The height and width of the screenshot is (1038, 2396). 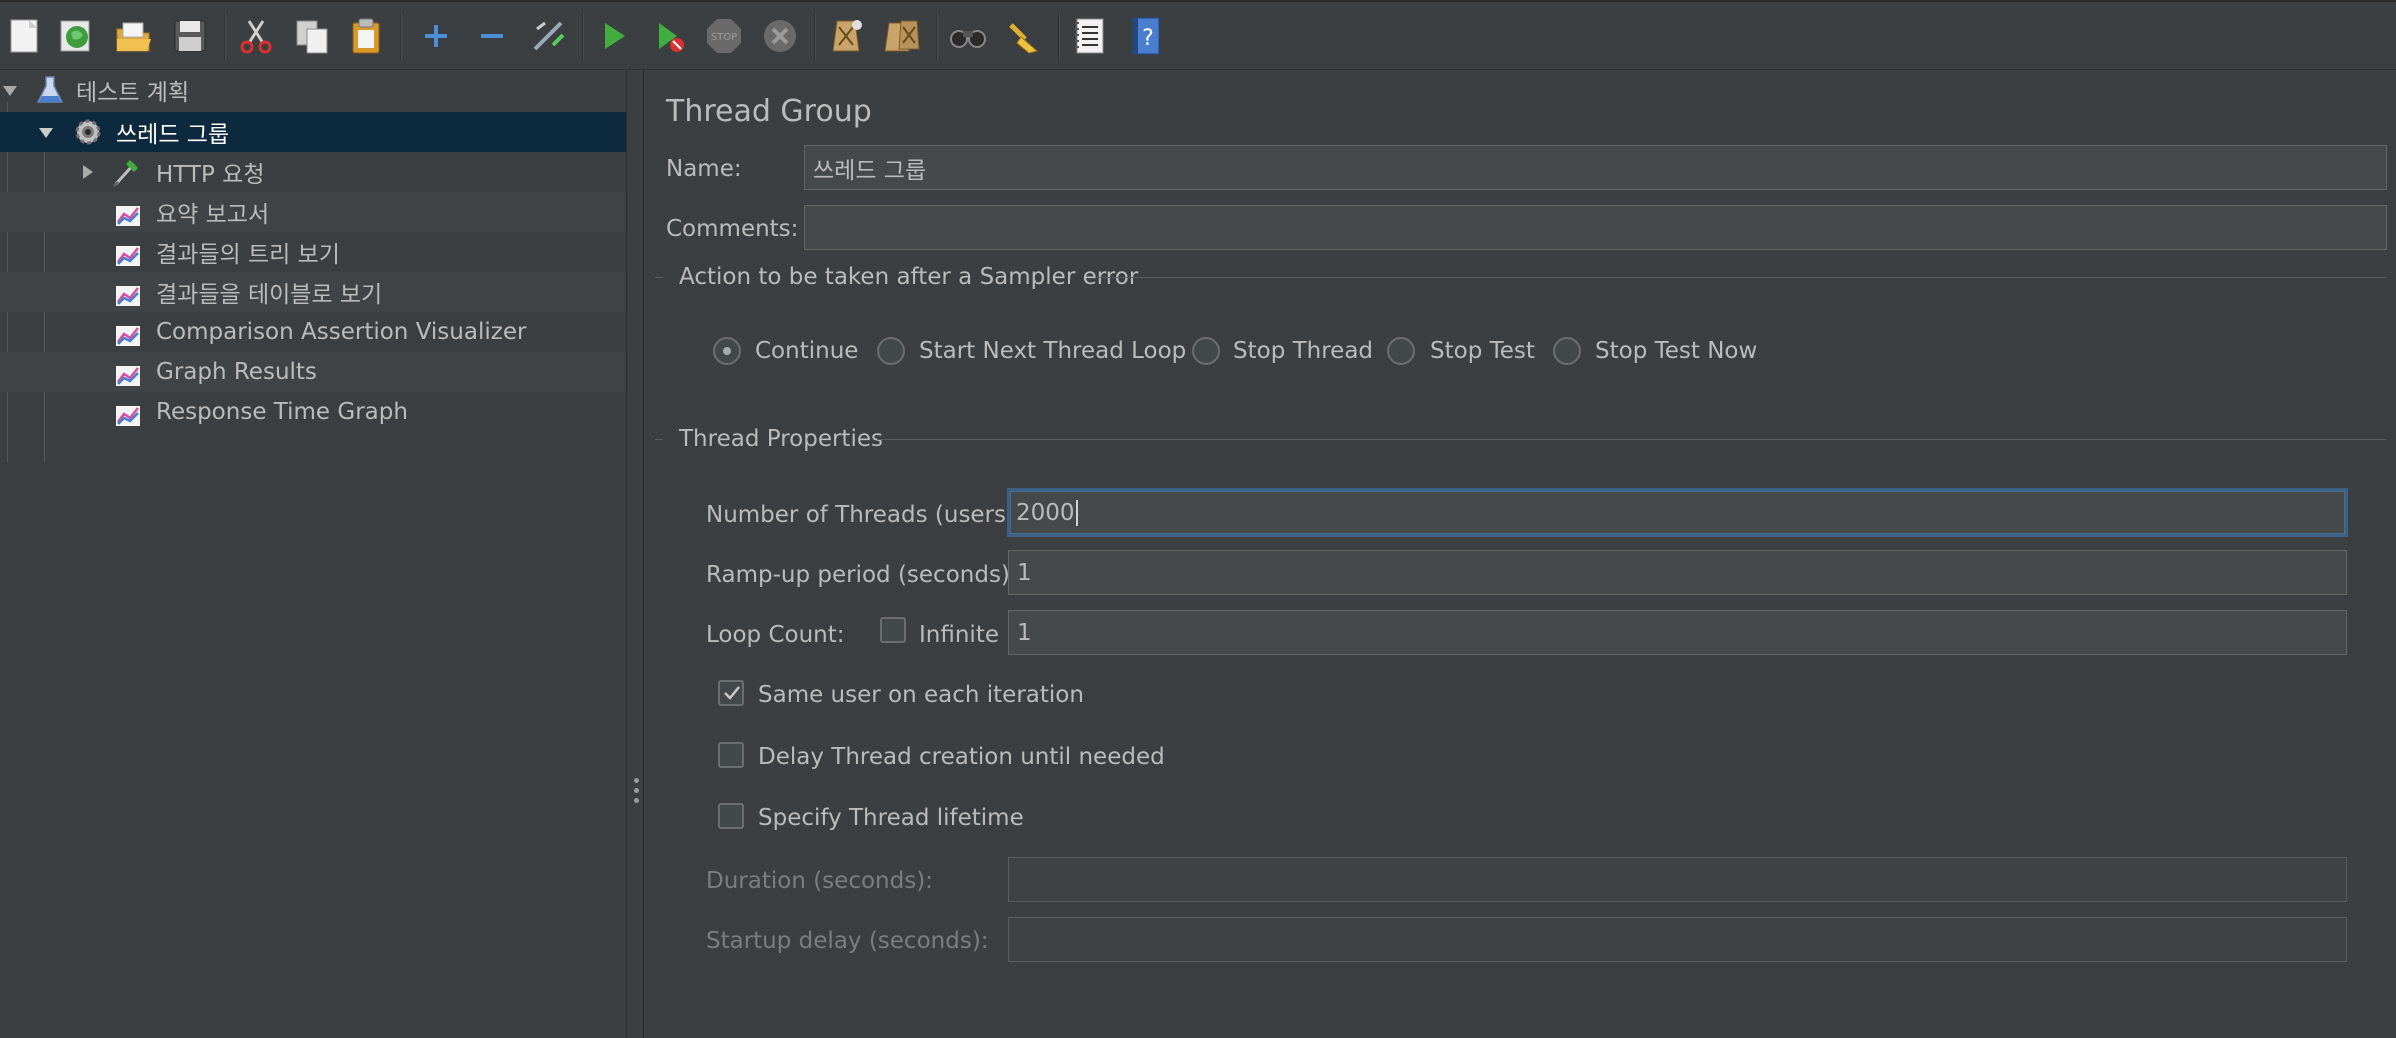 I want to click on rampup-label: Ramp-up period (seconds):, so click(x=862, y=575).